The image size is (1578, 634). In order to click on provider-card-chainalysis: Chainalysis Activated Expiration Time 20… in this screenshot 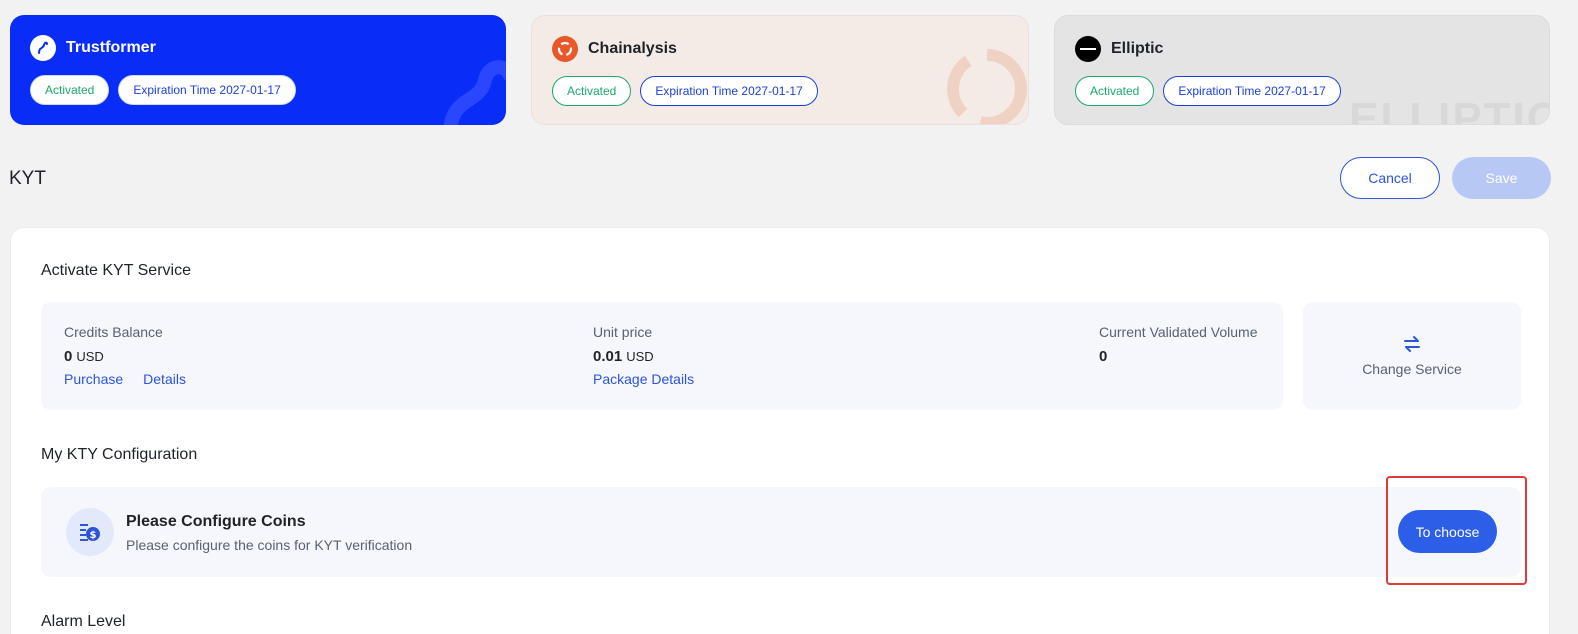, I will do `click(780, 70)`.